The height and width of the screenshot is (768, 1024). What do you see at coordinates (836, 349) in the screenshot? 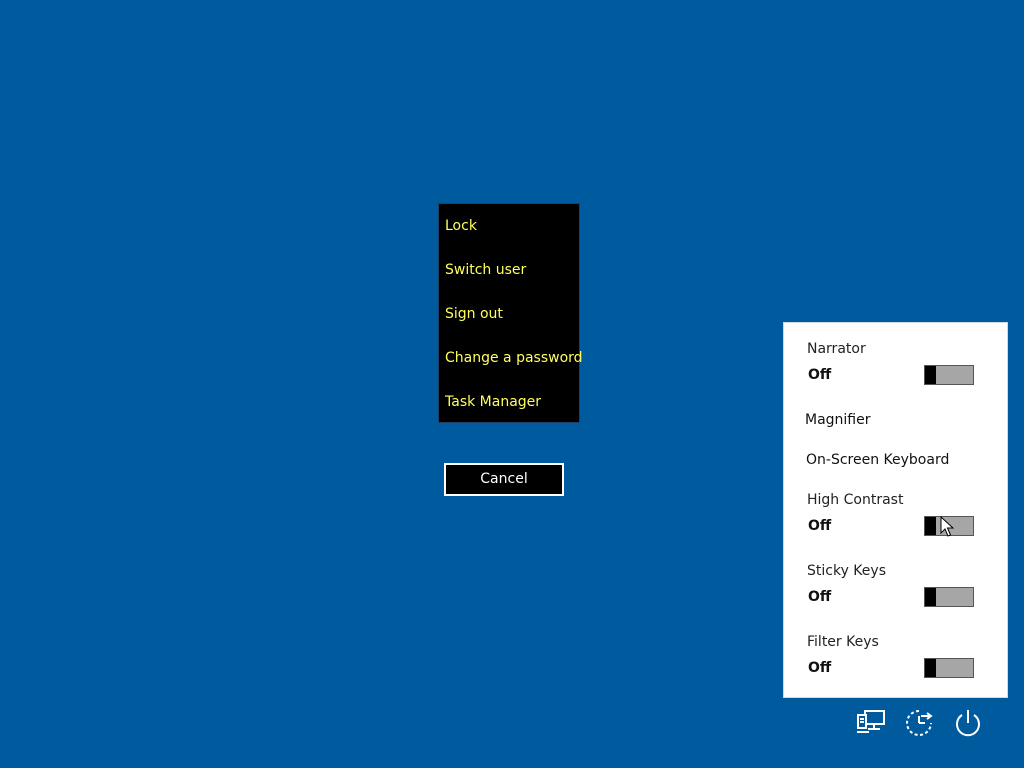
I see `narrator-label: Narrator` at bounding box center [836, 349].